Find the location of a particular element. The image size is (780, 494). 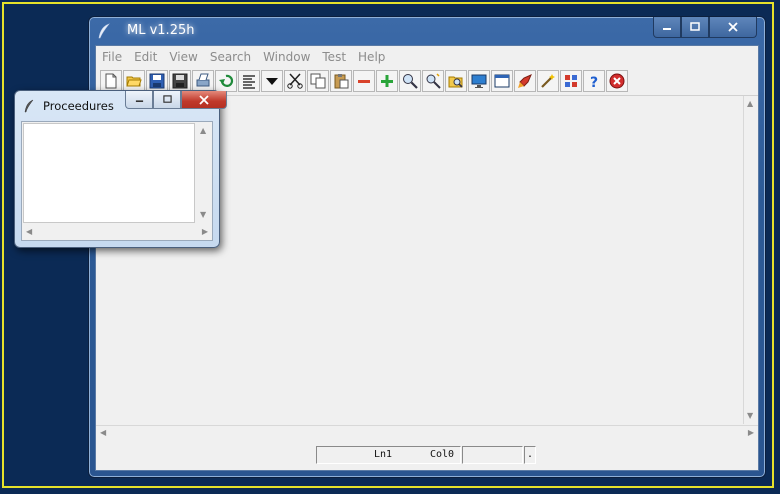

save-all-button is located at coordinates (180, 81).